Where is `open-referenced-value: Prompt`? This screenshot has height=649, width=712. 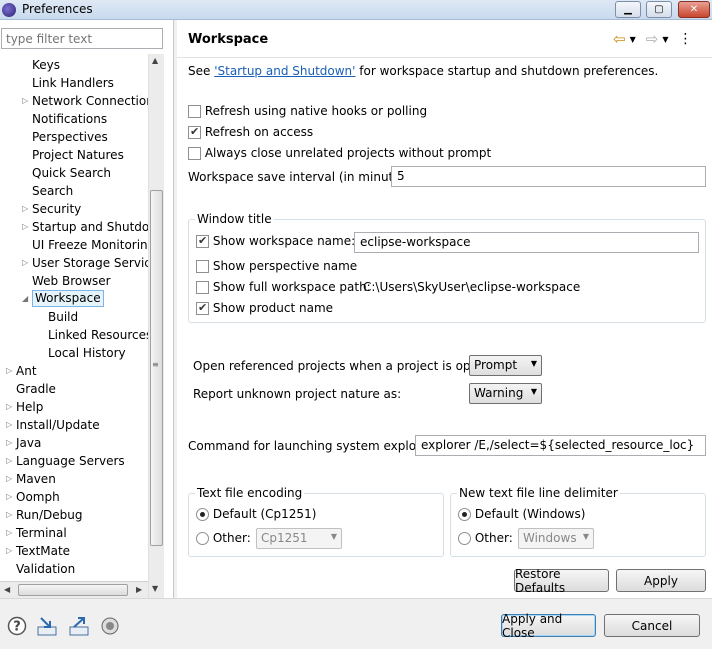 open-referenced-value: Prompt is located at coordinates (496, 365).